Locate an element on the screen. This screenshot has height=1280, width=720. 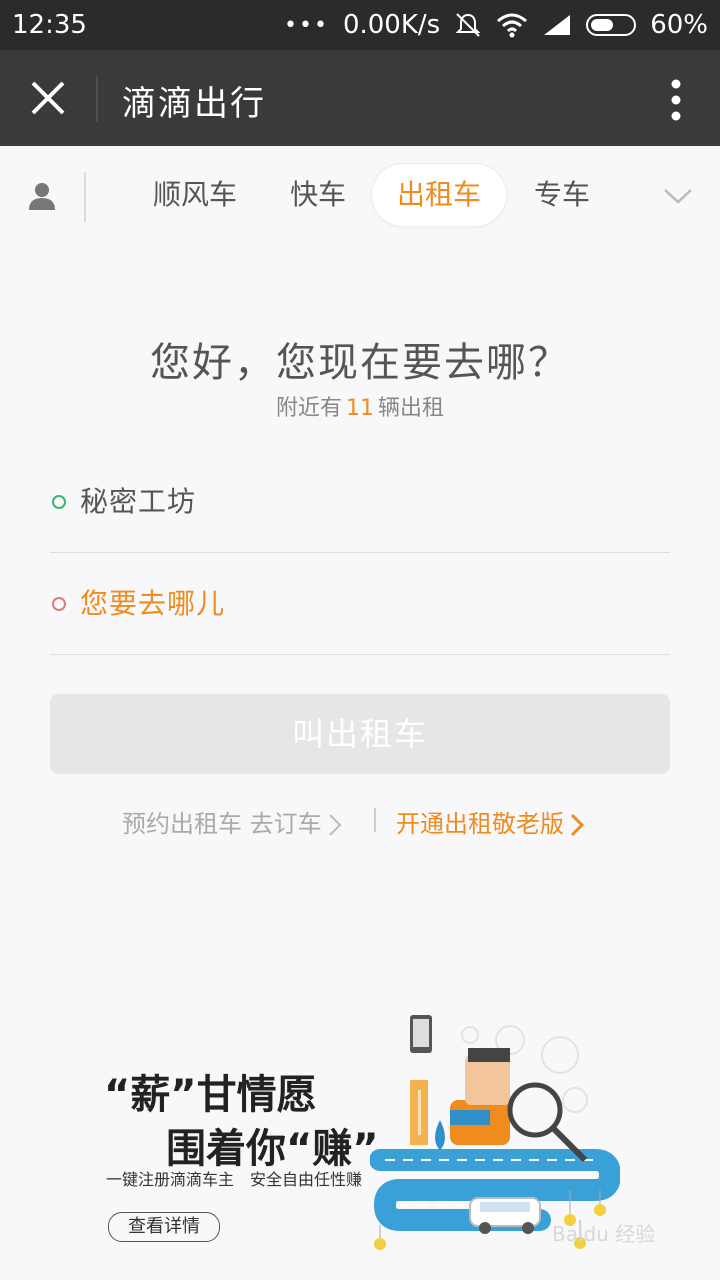
signal-icon is located at coordinates (557, 25).